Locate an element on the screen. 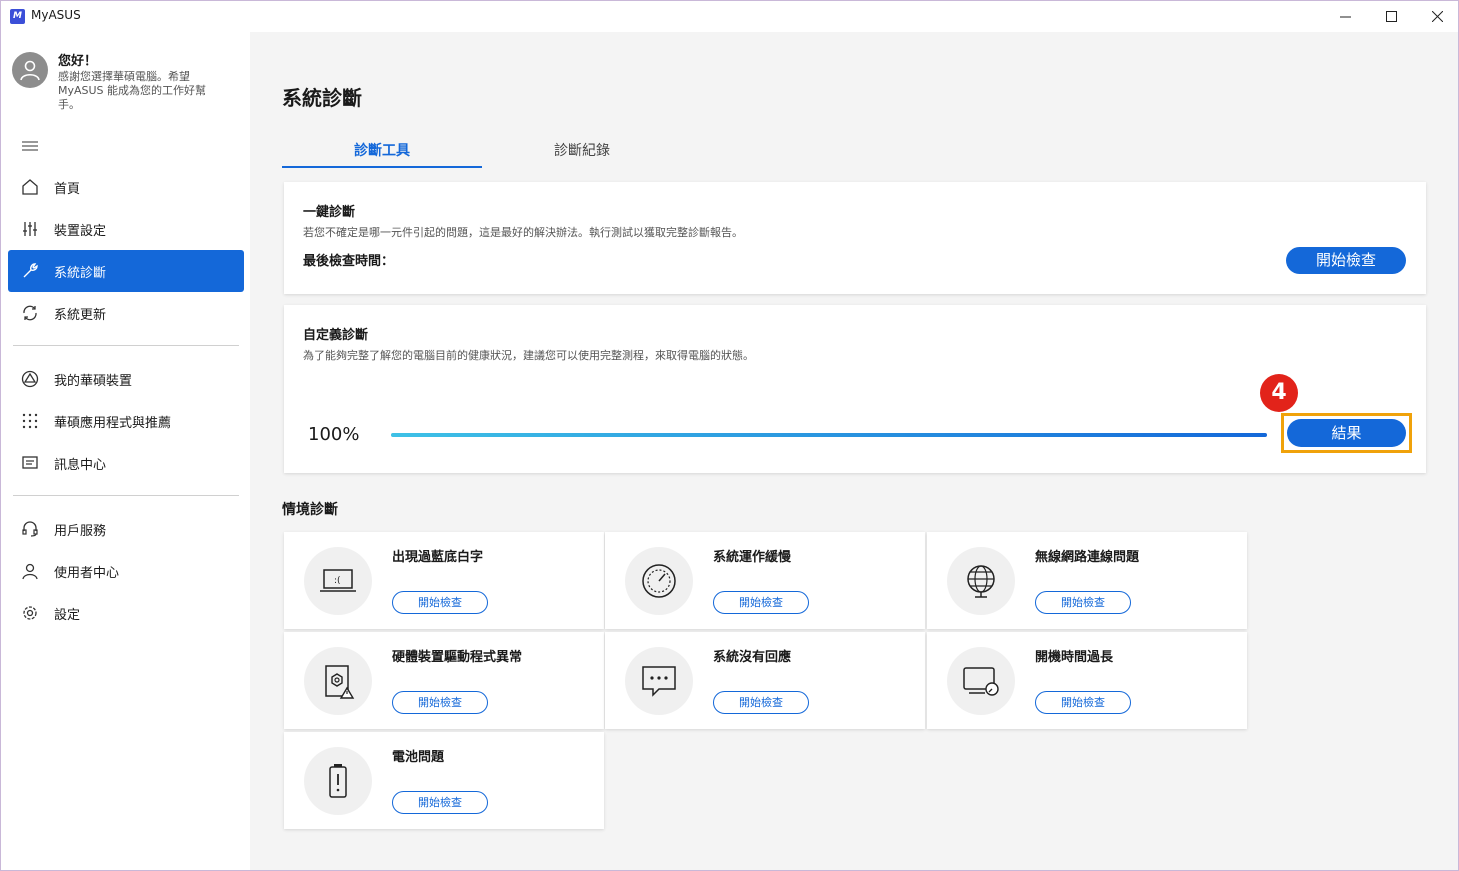 This screenshot has width=1459, height=871. scenario-card-slow-system: 系統運作緩慢 開始檢查 is located at coordinates (765, 580).